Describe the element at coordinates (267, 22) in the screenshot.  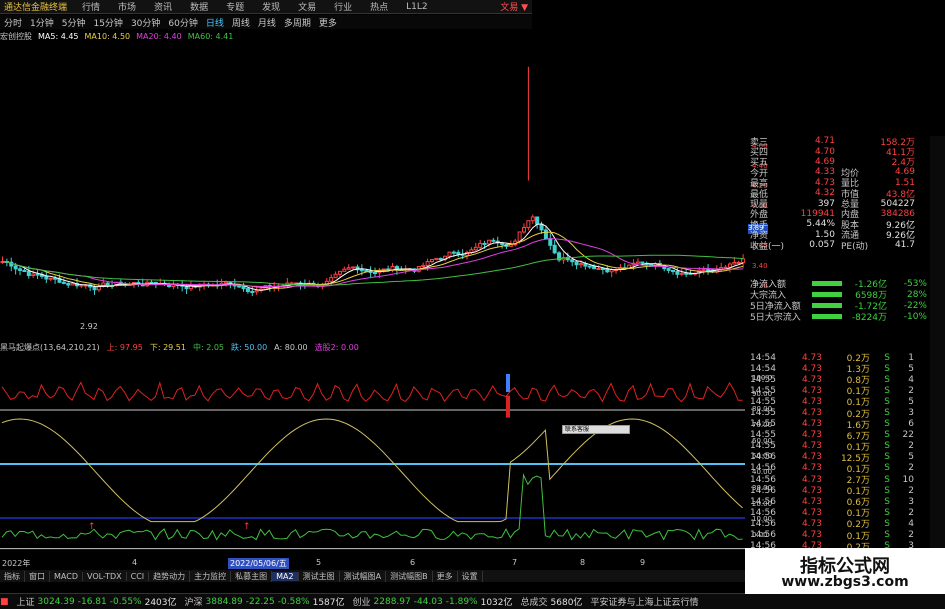
I see `period-monthly: 月线` at that location.